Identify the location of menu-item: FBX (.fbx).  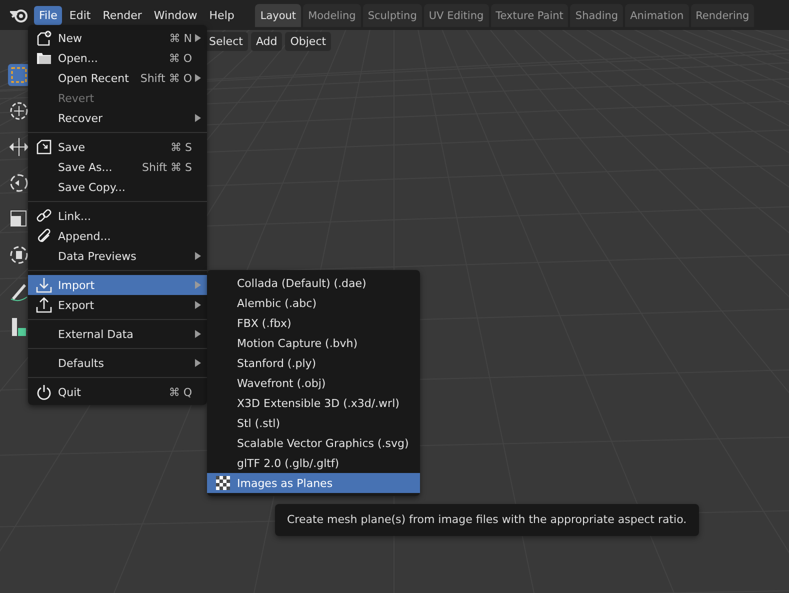
(313, 323).